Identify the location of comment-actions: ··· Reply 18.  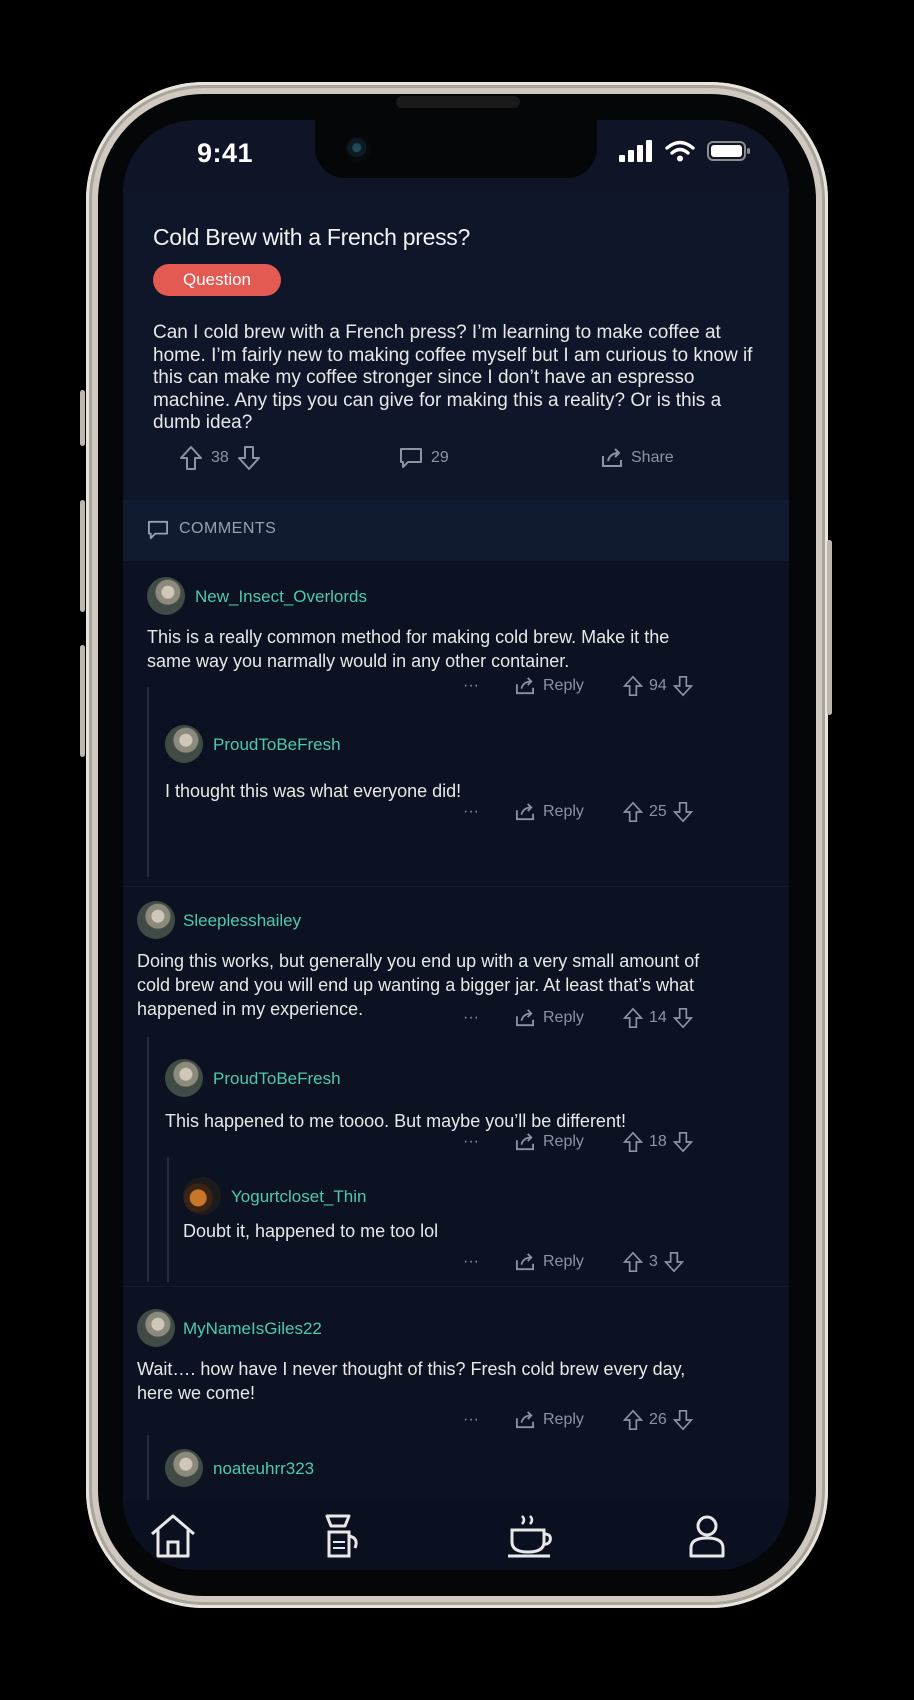
(613, 1142).